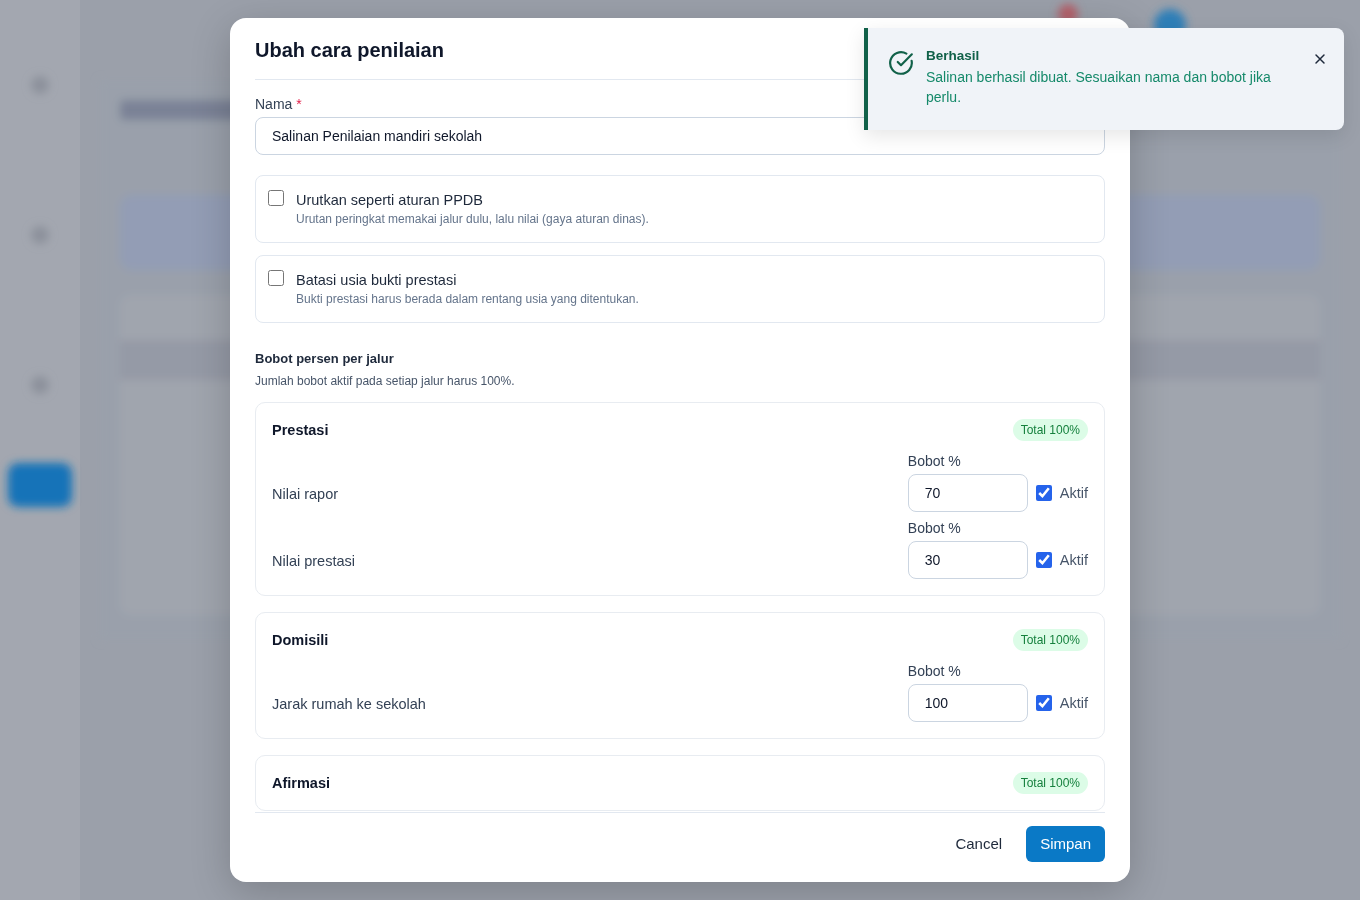  Describe the element at coordinates (313, 562) in the screenshot. I see `criterion-label: Nilai prestasi` at that location.